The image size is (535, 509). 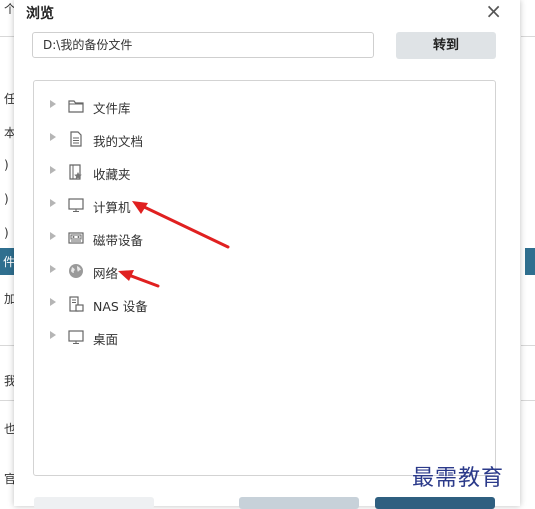 What do you see at coordinates (40, 14) in the screenshot?
I see `dialog-title: 浏览` at bounding box center [40, 14].